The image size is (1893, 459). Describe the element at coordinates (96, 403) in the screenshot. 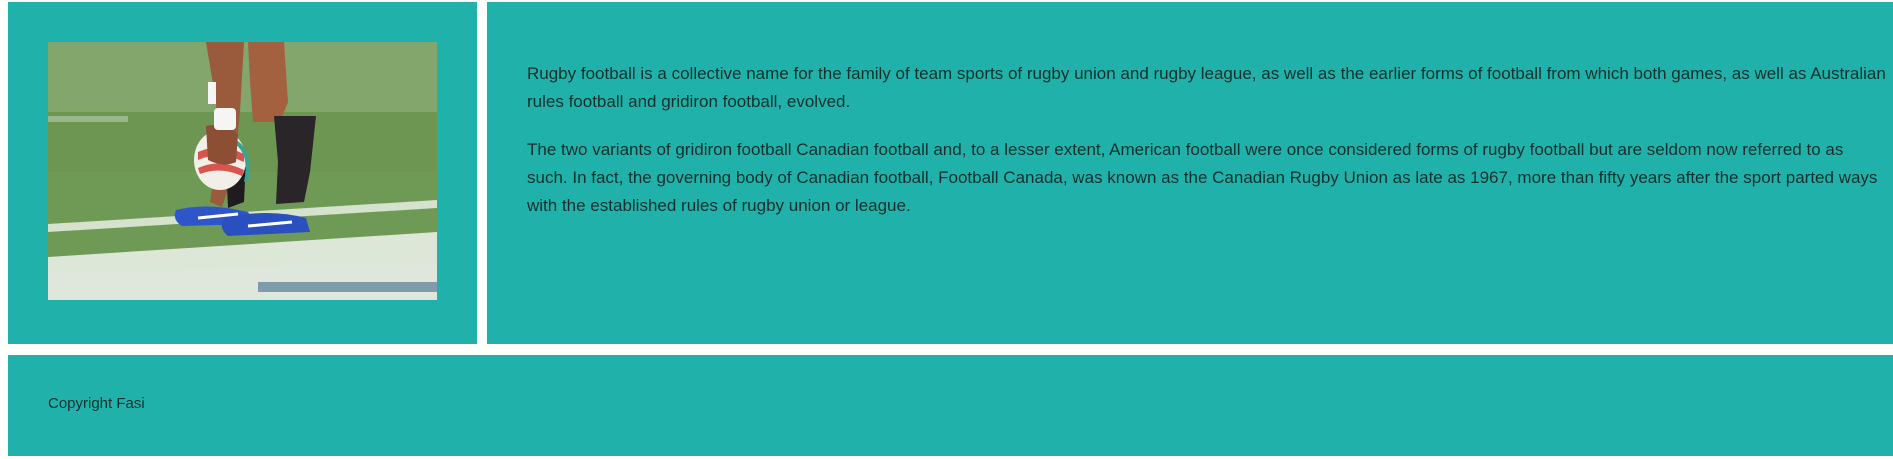

I see `copyright-text: Copyright Fasi` at that location.